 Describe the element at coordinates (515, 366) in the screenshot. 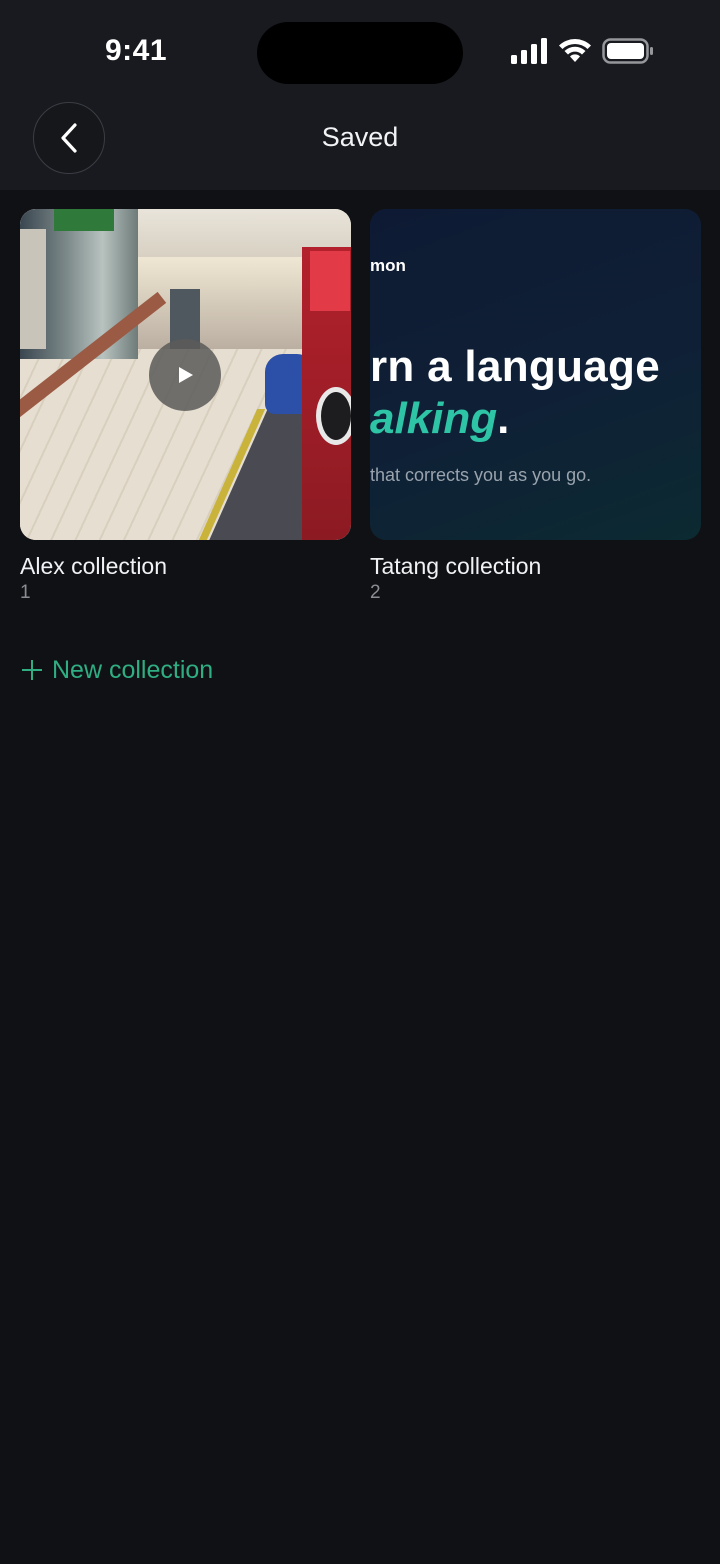

I see `promo-headline: rn a language` at that location.